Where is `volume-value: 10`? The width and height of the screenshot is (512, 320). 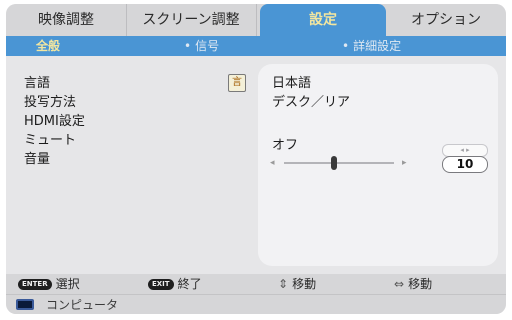
volume-value: 10 is located at coordinates (465, 164).